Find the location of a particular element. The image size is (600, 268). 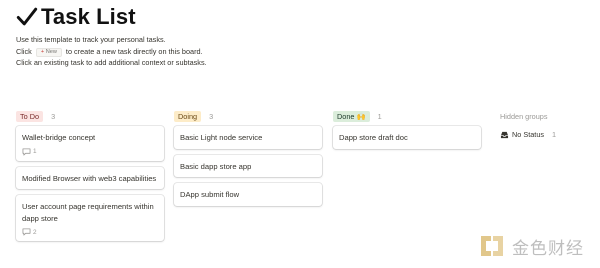

task-card: Basic dapp store app is located at coordinates (248, 165).